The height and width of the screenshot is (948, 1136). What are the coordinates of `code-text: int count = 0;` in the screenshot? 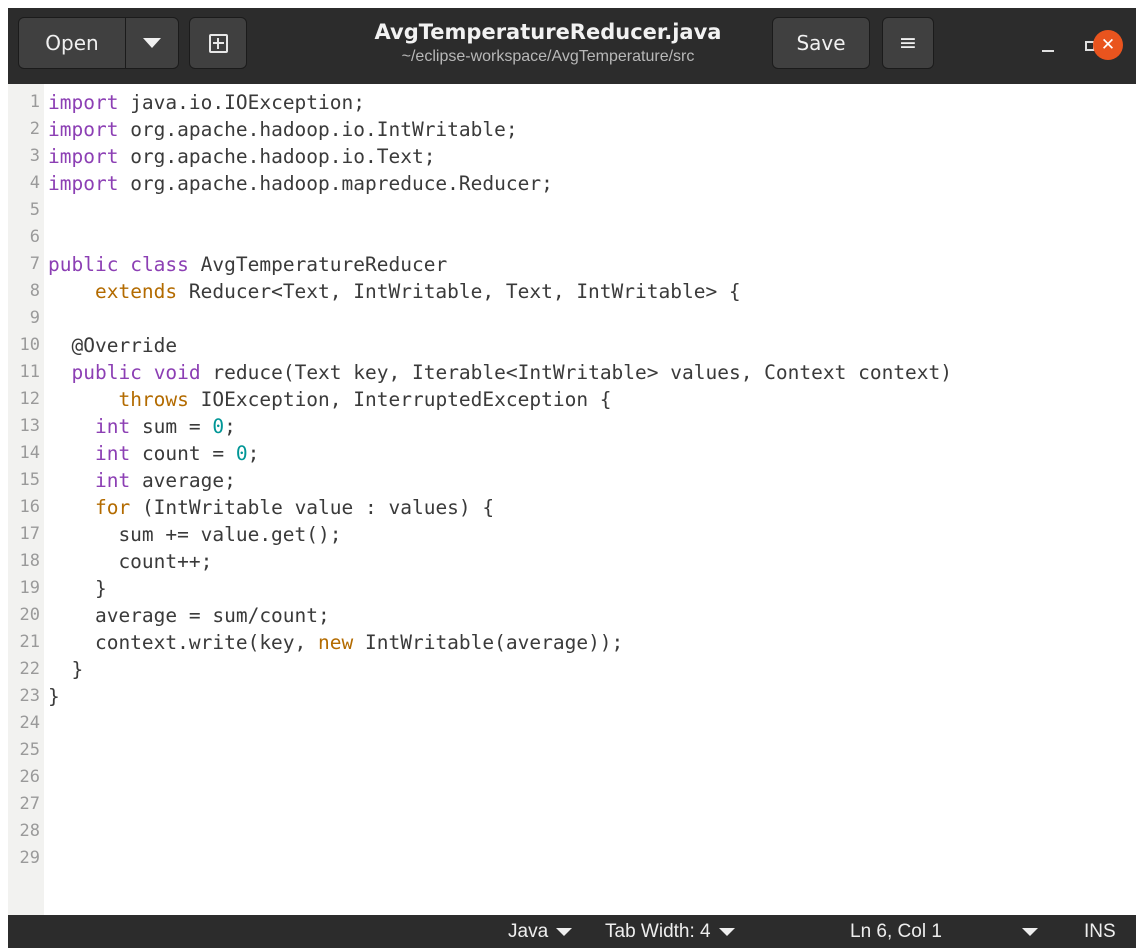 It's located at (153, 453).